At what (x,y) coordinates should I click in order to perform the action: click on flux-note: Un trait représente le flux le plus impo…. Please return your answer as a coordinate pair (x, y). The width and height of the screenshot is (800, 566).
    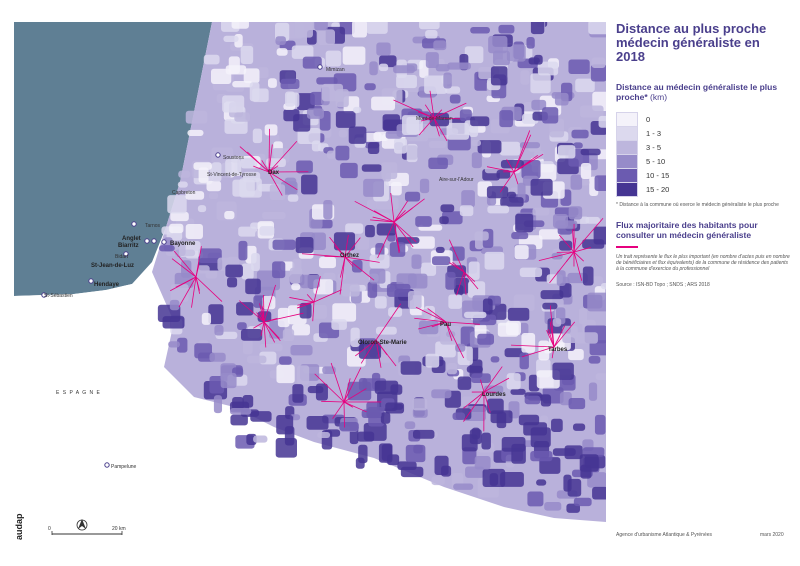
    Looking at the image, I should click on (703, 263).